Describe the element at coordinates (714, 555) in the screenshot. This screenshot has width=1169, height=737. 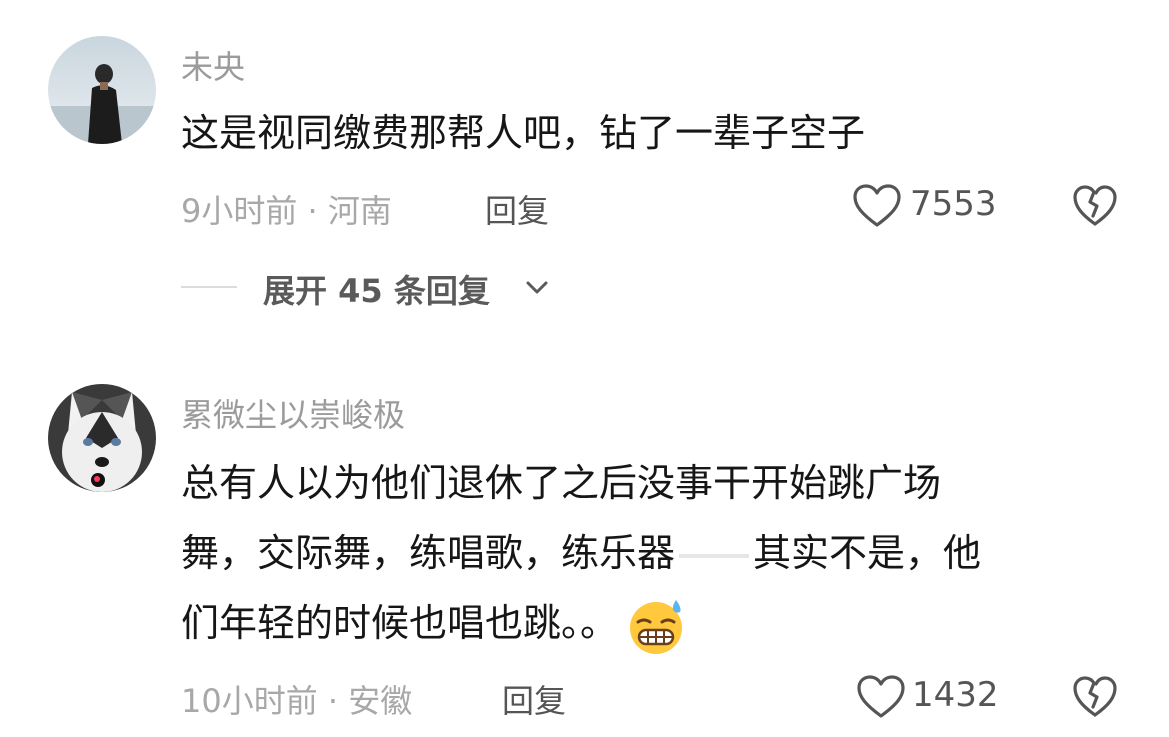
I see `dash-separator` at that location.